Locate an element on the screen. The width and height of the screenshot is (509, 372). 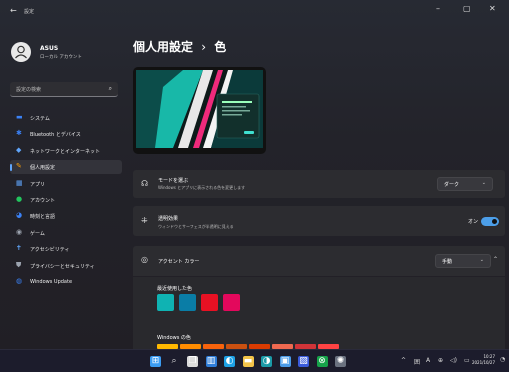
apps-icon: ▦ is located at coordinates (19, 182).